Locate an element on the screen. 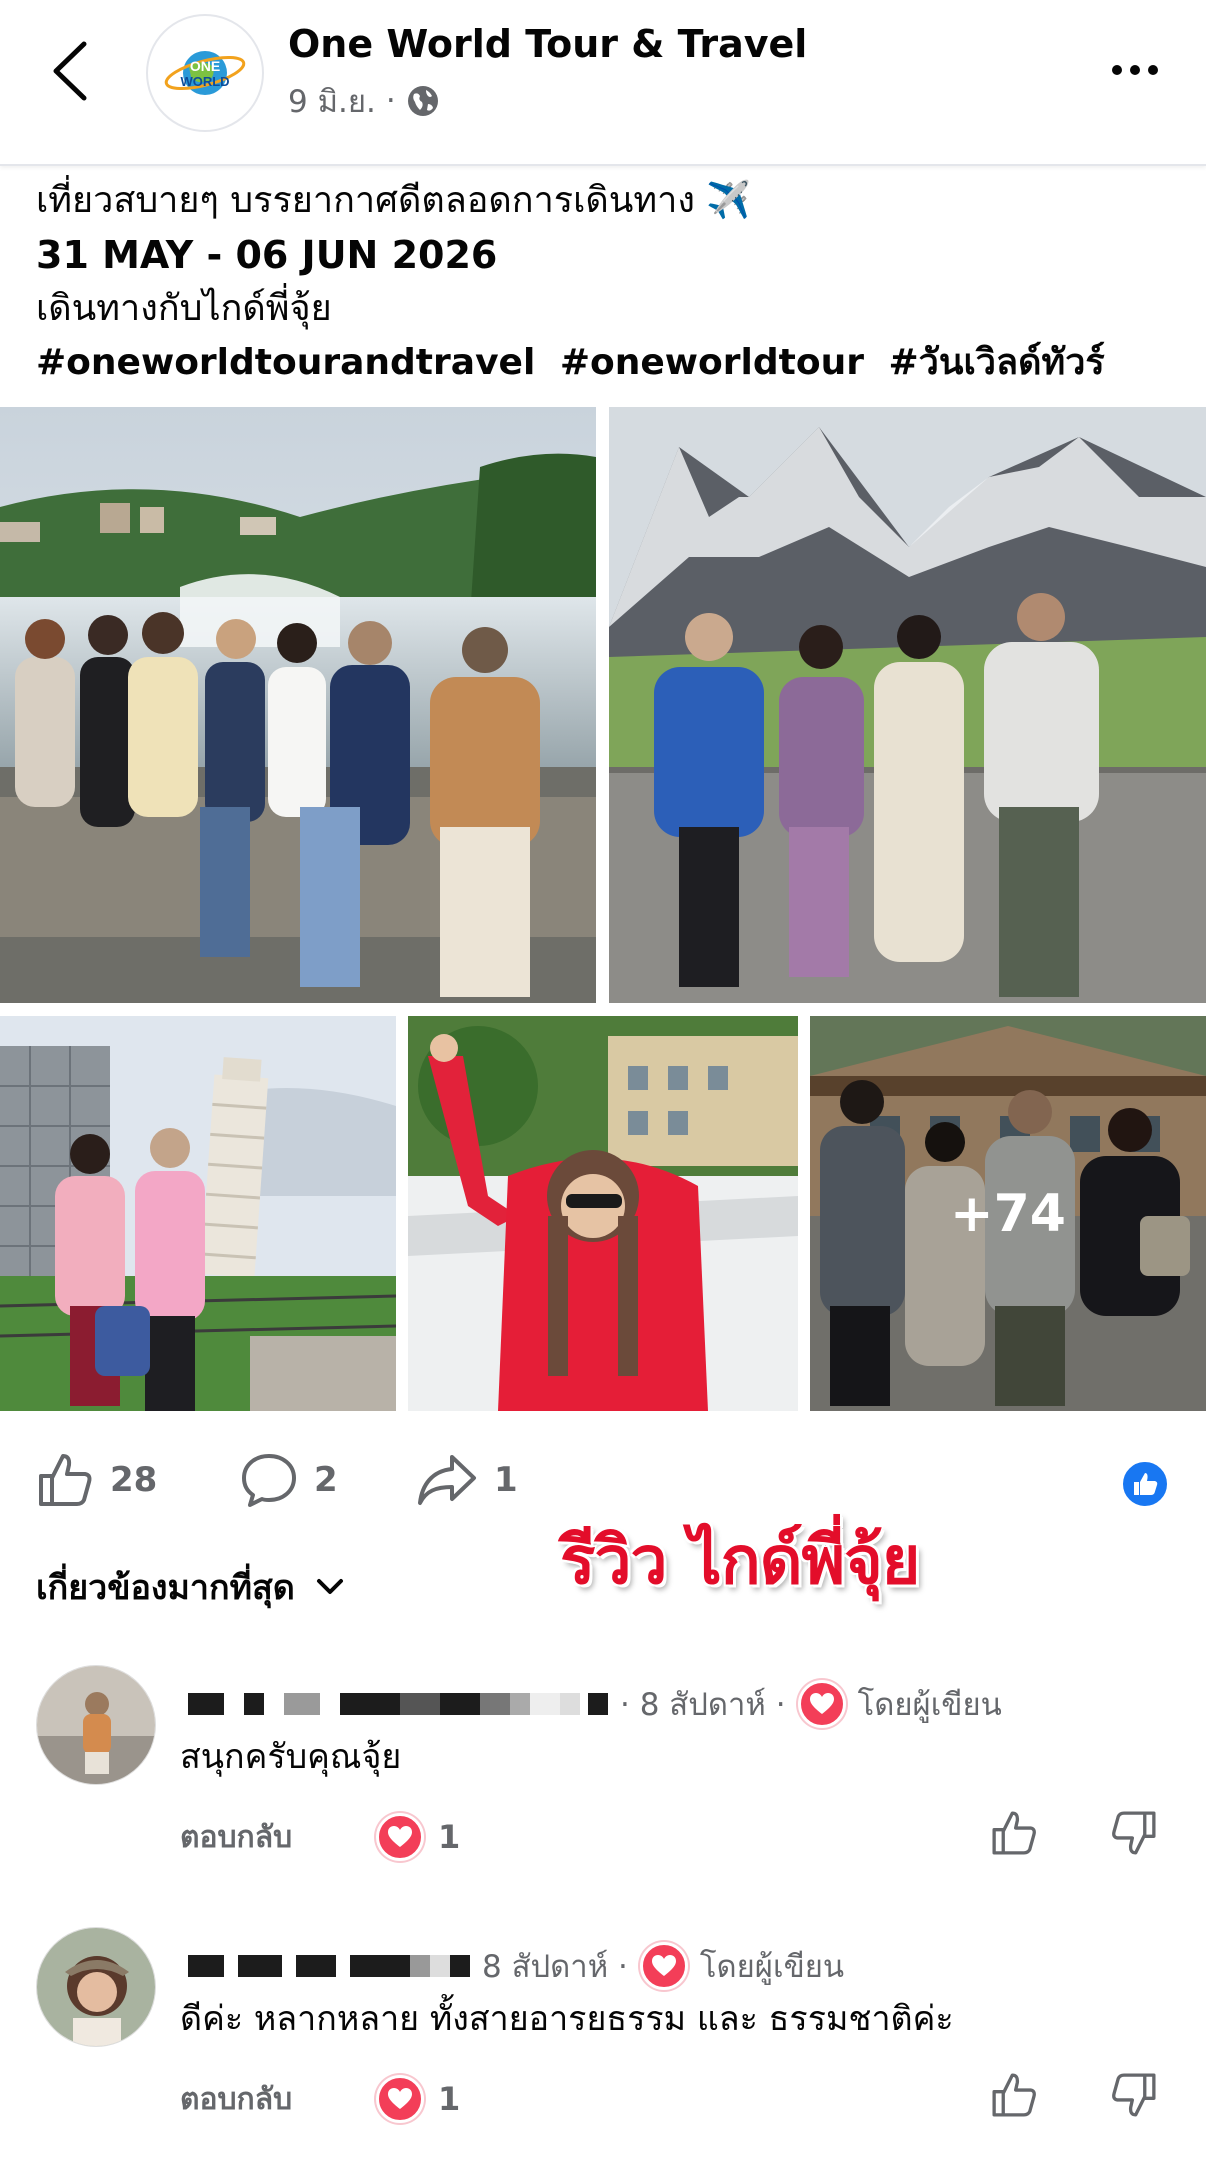 The image size is (1206, 2173). comment-header: · 8 สัปดาห์ · โดยผู้เขียน is located at coordinates (595, 1704).